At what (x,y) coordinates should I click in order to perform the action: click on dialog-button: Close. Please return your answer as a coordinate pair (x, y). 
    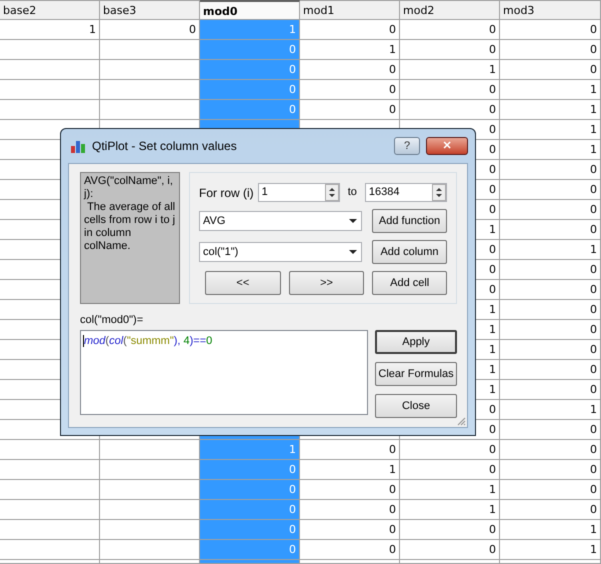
    Looking at the image, I should click on (416, 406).